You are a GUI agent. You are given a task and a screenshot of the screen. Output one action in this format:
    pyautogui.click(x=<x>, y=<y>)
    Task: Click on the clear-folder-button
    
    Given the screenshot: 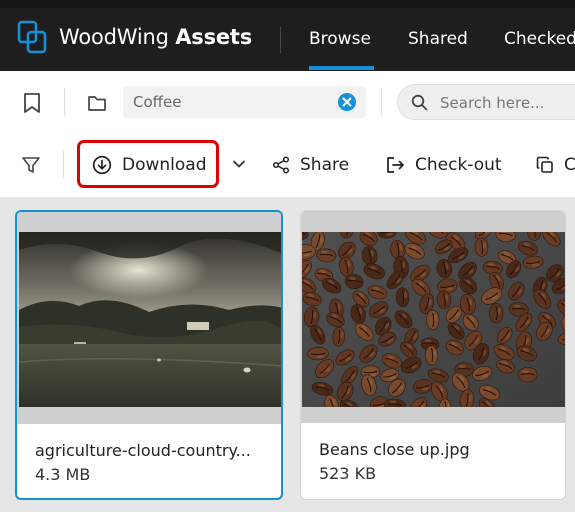 What is the action you would take?
    pyautogui.click(x=347, y=102)
    